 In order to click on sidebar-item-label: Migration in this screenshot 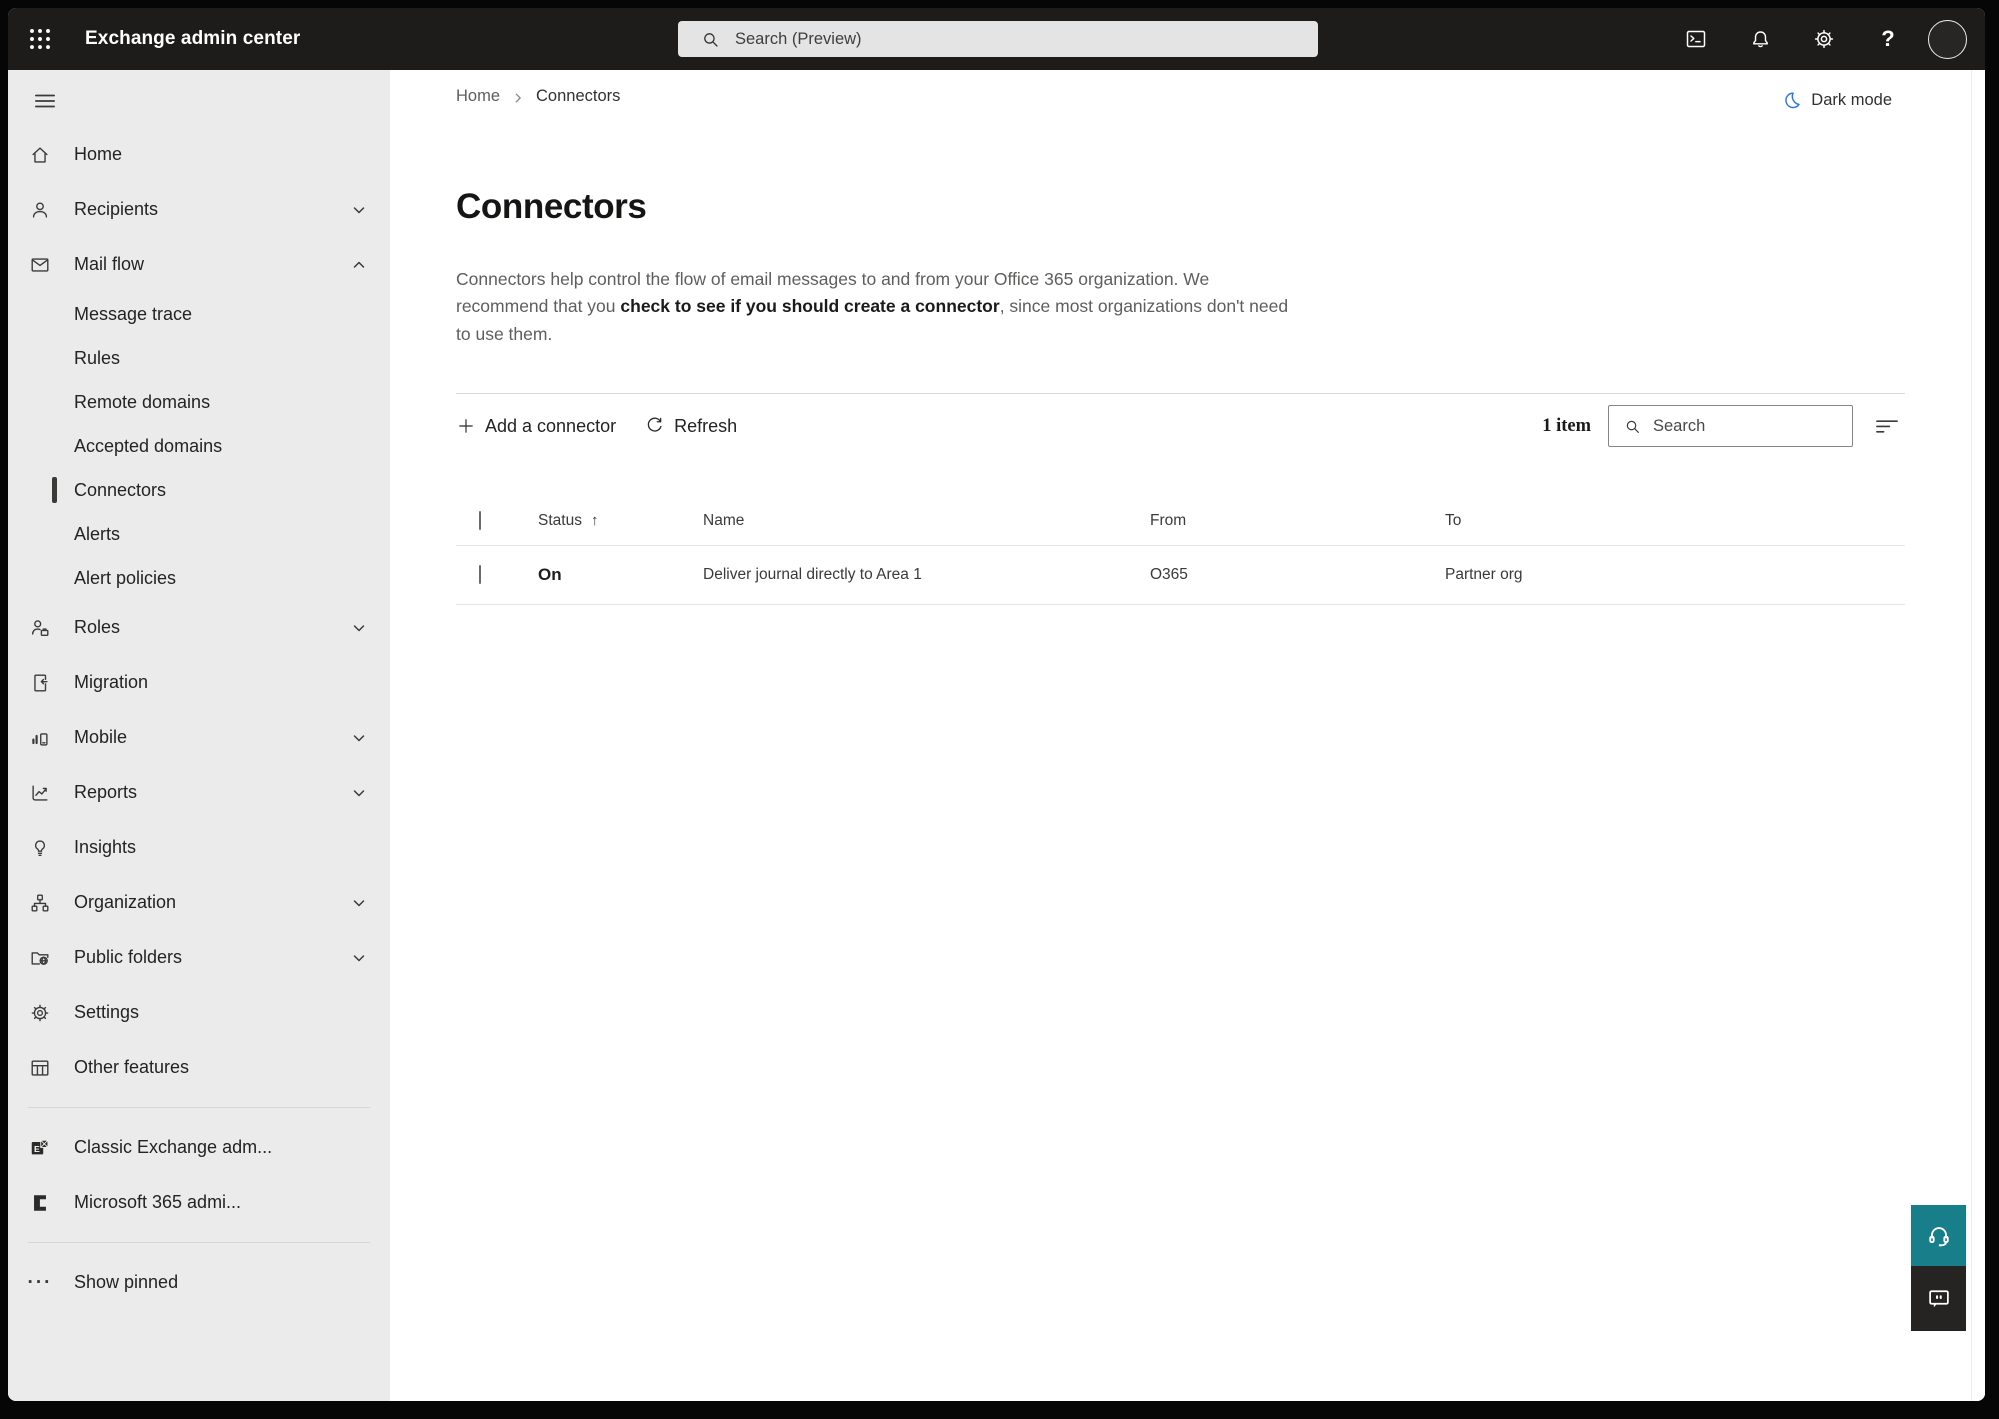, I will do `click(111, 682)`.